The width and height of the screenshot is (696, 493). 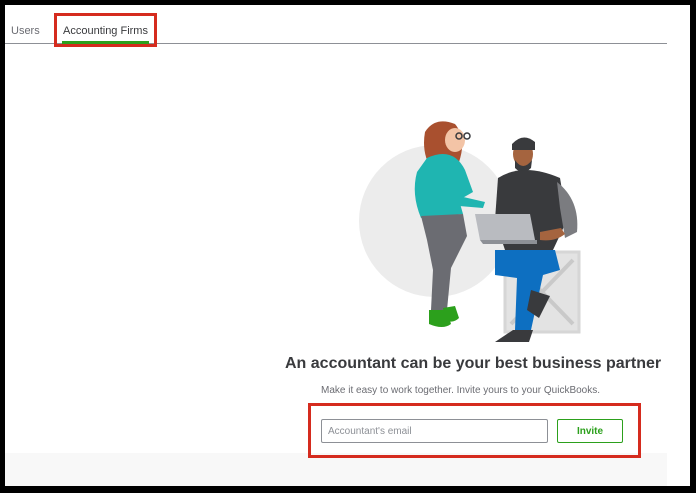 I want to click on invite-highlight-box, so click(x=474, y=430).